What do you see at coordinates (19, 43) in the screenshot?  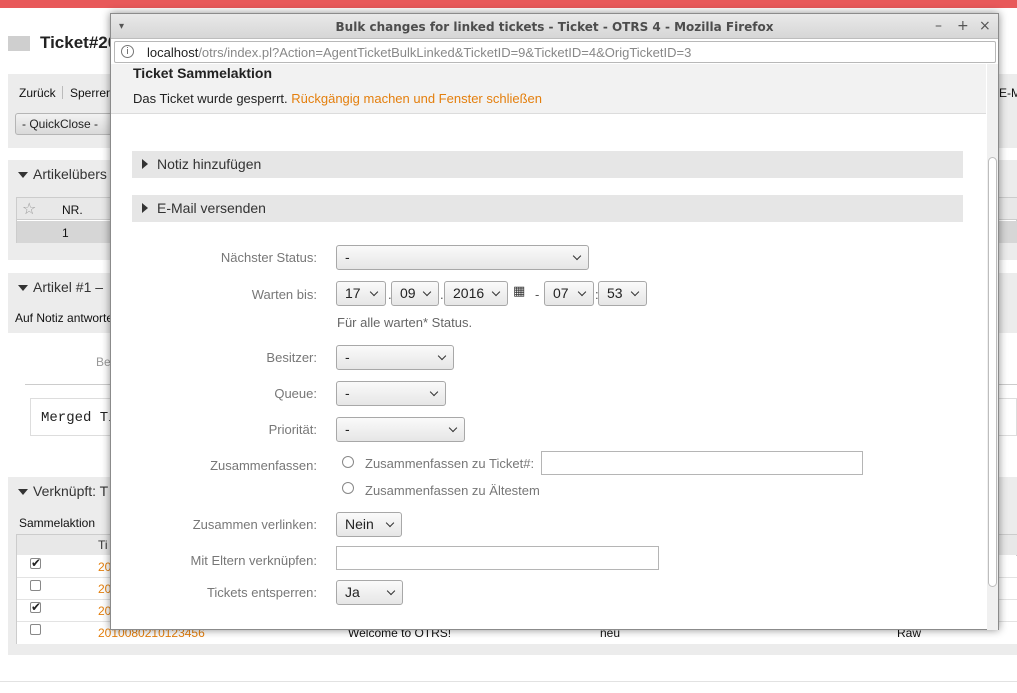 I see `ticket-icon` at bounding box center [19, 43].